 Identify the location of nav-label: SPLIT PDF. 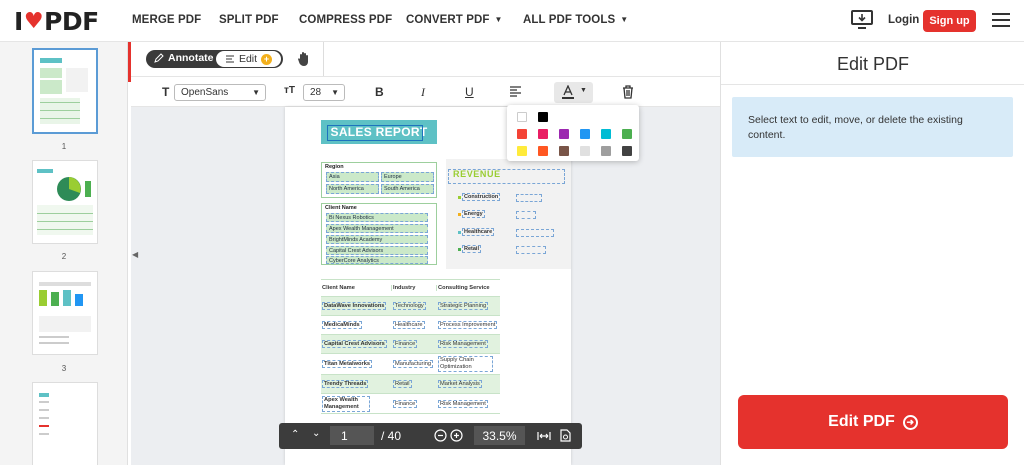
(249, 20).